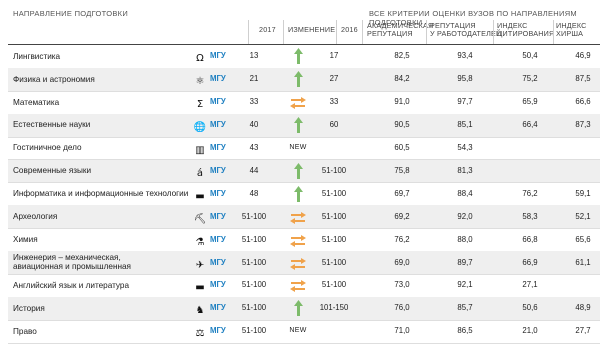 This screenshot has height=344, width=600. I want to click on subject-name: Право, so click(25, 331).